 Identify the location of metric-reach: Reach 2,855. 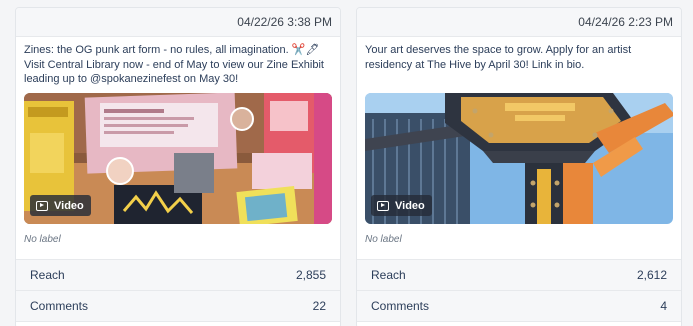
(178, 275).